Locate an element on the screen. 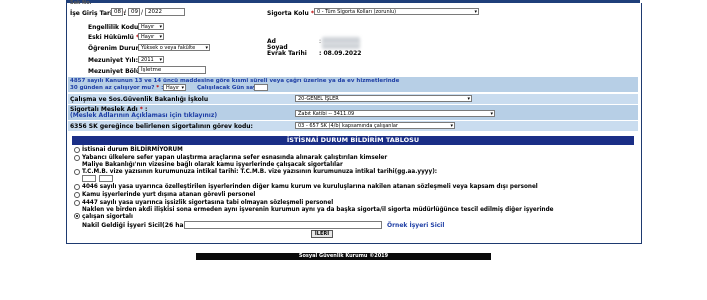 This screenshot has height=300, width=707. eski-hukumlu-label: Eski Hükümlü *: is located at coordinates (115, 37).